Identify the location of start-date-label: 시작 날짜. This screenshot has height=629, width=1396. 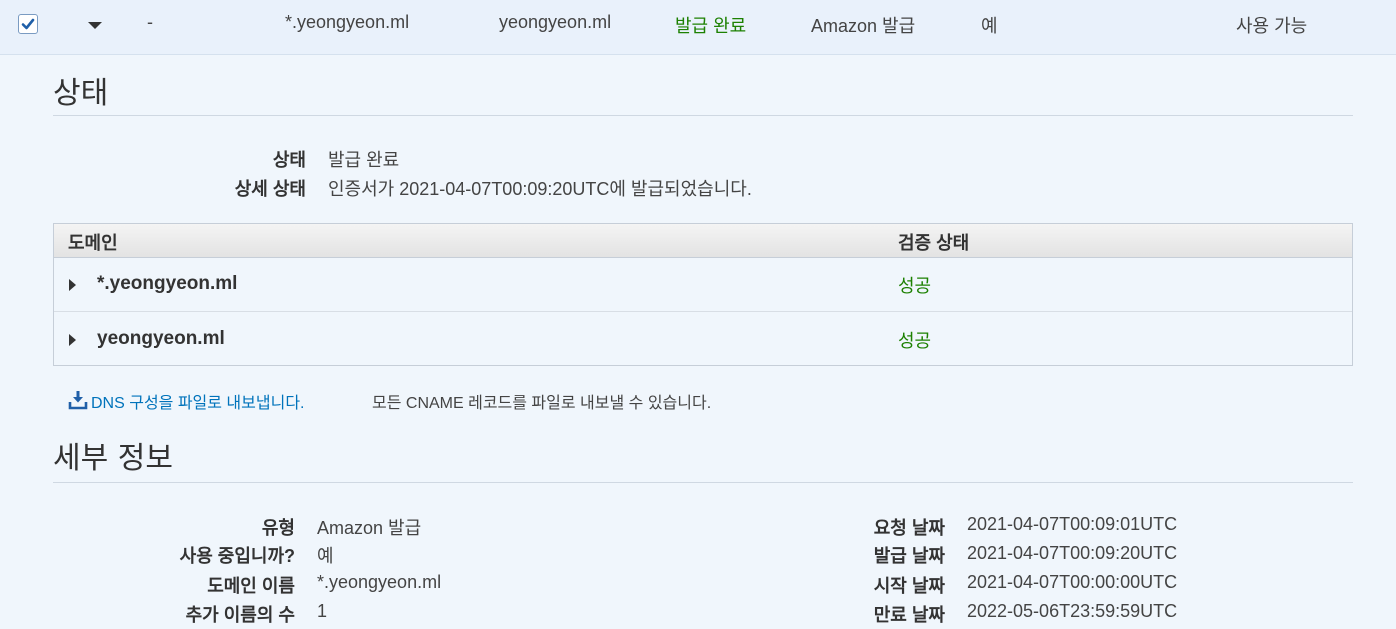
(909, 586).